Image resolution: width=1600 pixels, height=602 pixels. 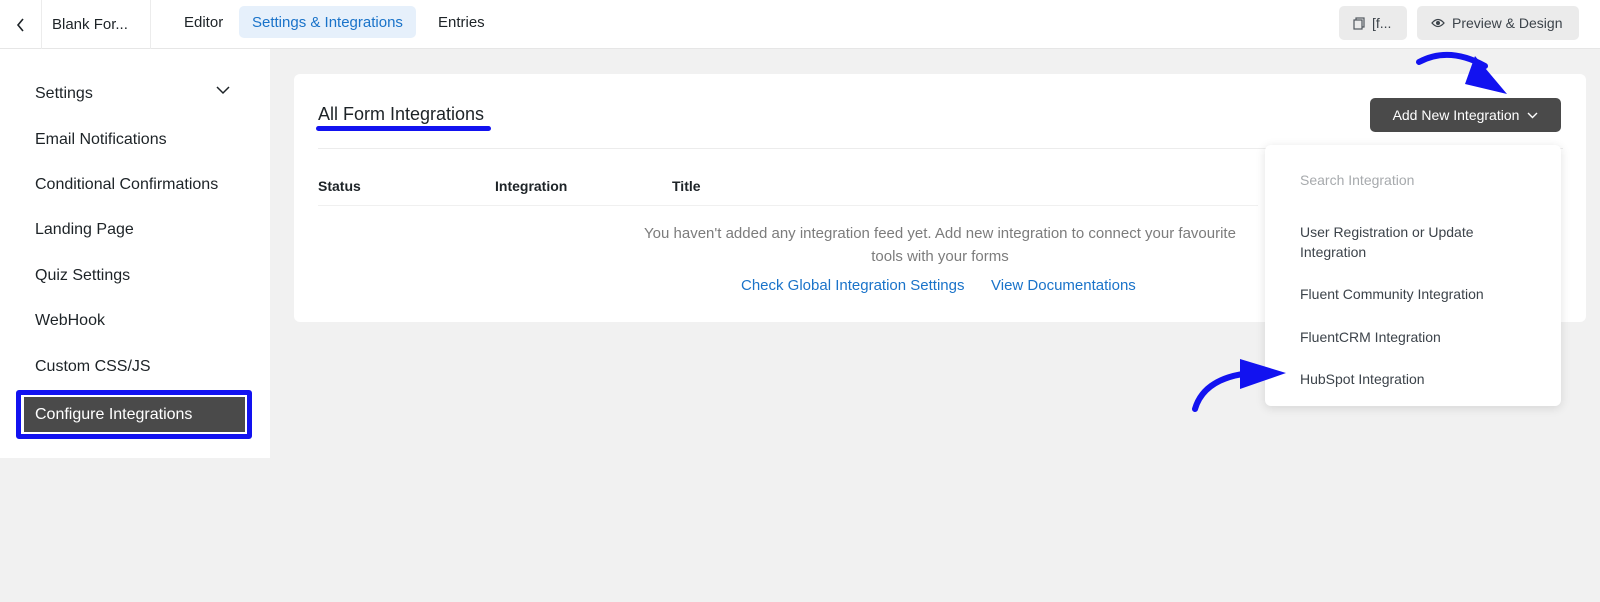 I want to click on add-new-integration-button: Add New Integration, so click(x=1465, y=115).